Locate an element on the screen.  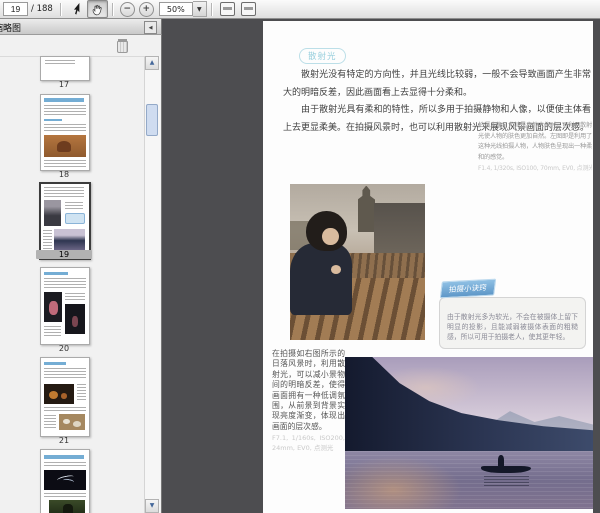
thumbnails-toolbar is located at coordinates (73, 46).